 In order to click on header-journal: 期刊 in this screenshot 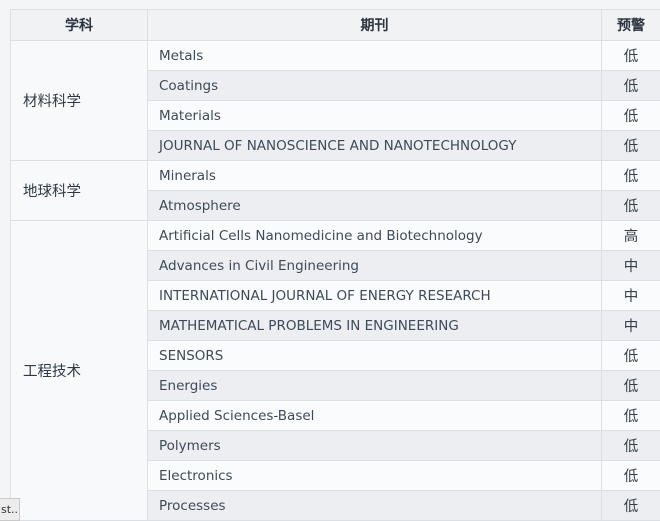, I will do `click(374, 25)`.